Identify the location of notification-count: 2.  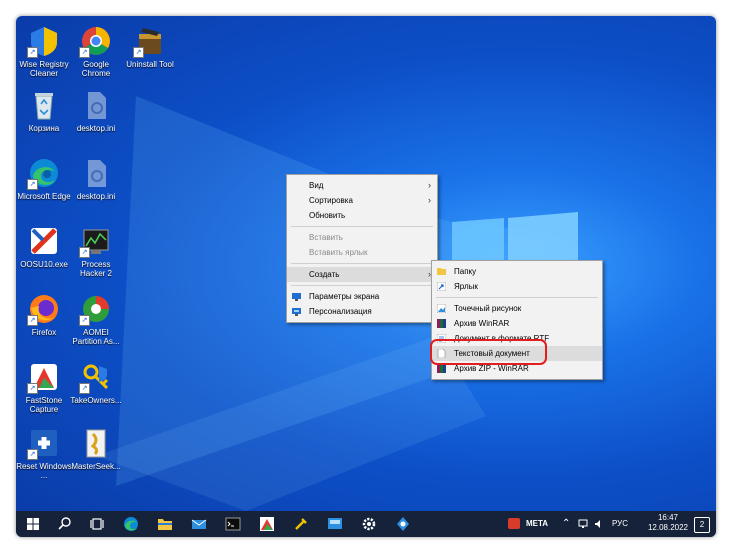
(702, 524).